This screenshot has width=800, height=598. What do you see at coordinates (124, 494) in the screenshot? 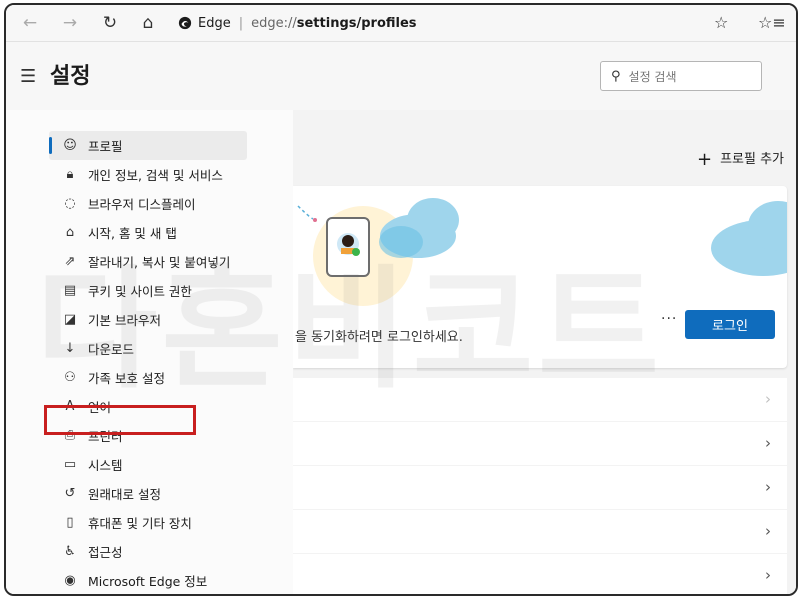
I see `sidebar-item-label: 원래대로 설정` at bounding box center [124, 494].